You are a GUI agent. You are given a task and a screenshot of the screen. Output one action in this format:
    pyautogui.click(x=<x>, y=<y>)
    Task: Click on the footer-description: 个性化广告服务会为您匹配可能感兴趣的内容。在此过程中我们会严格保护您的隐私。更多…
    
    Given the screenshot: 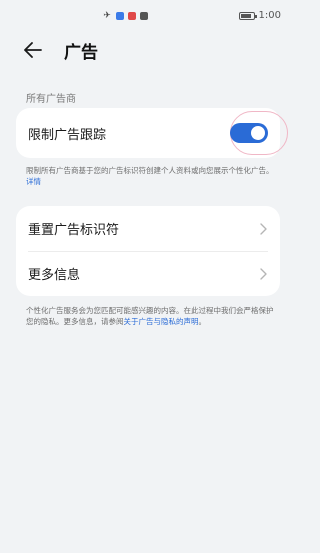 What is the action you would take?
    pyautogui.click(x=151, y=316)
    